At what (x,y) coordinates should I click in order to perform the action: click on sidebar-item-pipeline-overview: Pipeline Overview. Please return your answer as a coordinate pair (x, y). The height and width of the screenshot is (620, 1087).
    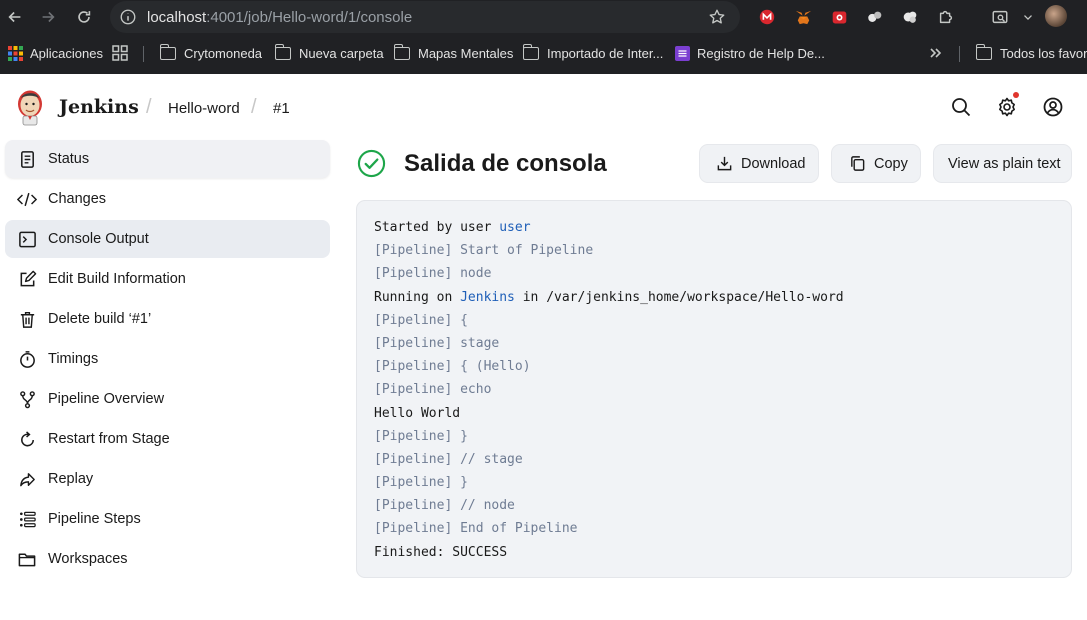
    Looking at the image, I should click on (167, 399).